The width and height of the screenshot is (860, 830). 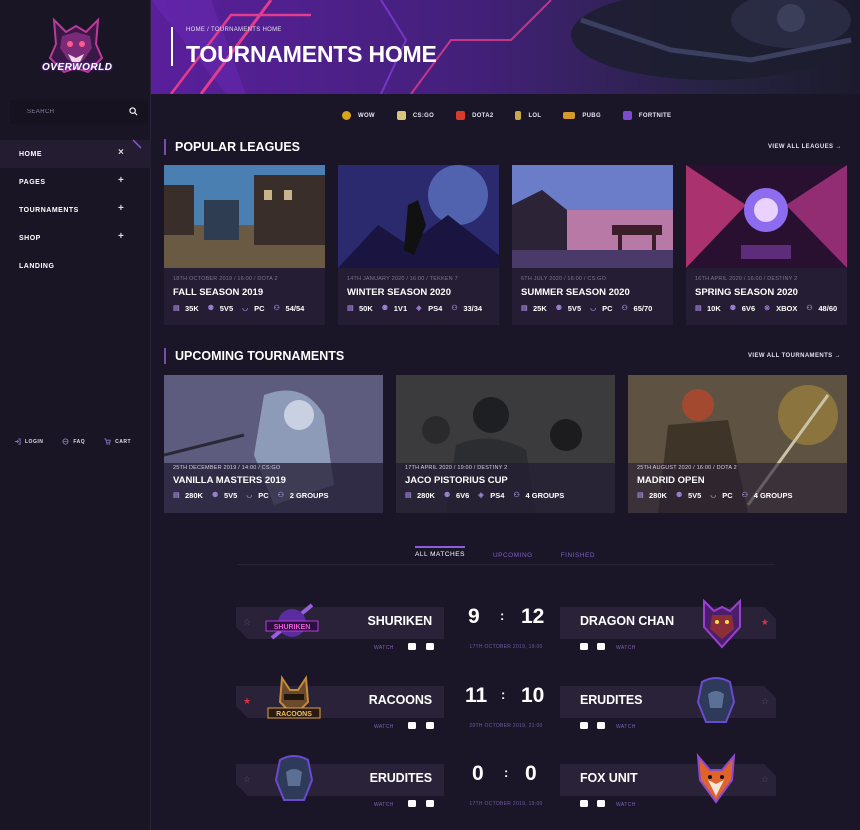 I want to click on breadcrumb: HOME / TOURNAMENTS HOME, so click(x=234, y=30).